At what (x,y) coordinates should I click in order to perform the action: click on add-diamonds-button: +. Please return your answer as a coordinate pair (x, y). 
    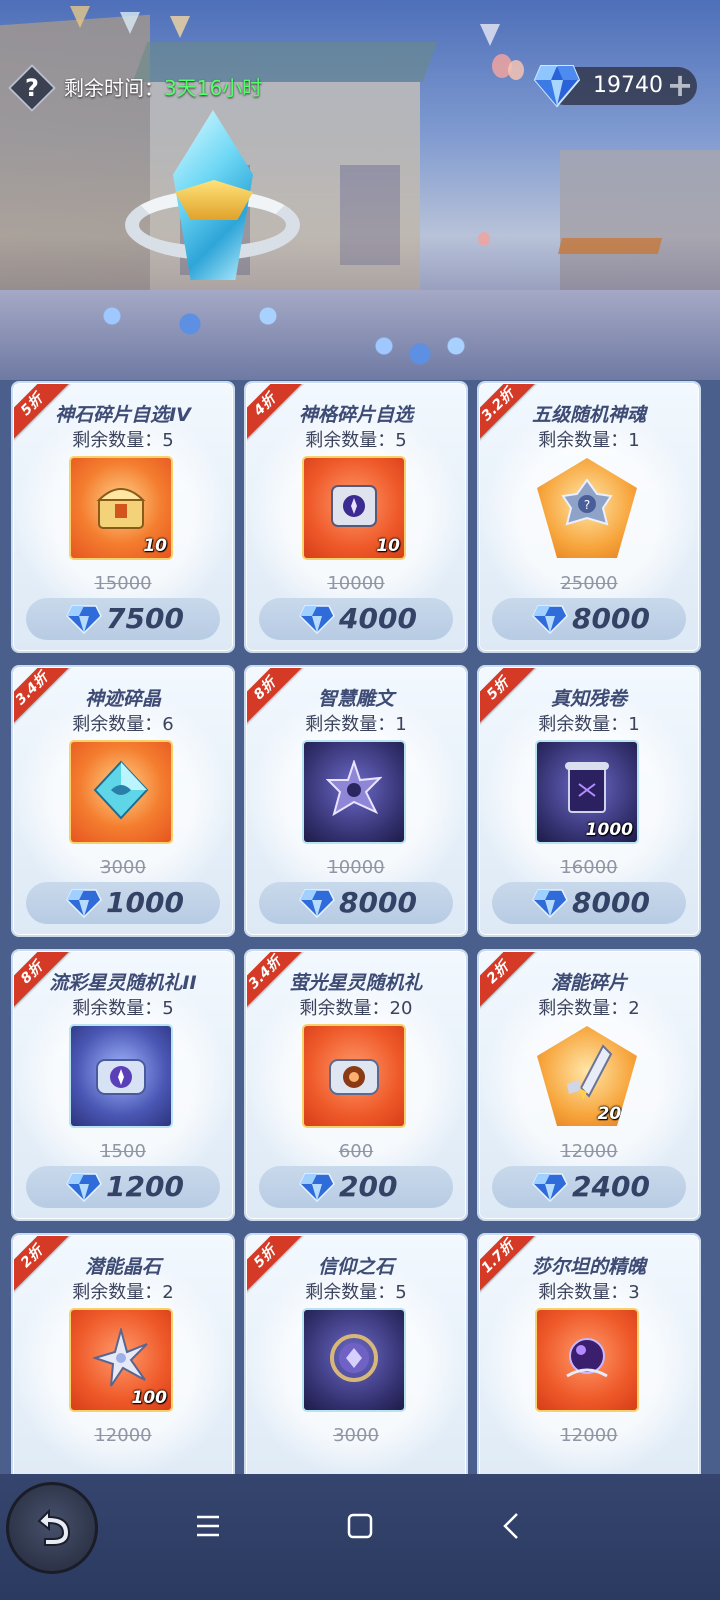
    Looking at the image, I should click on (680, 85).